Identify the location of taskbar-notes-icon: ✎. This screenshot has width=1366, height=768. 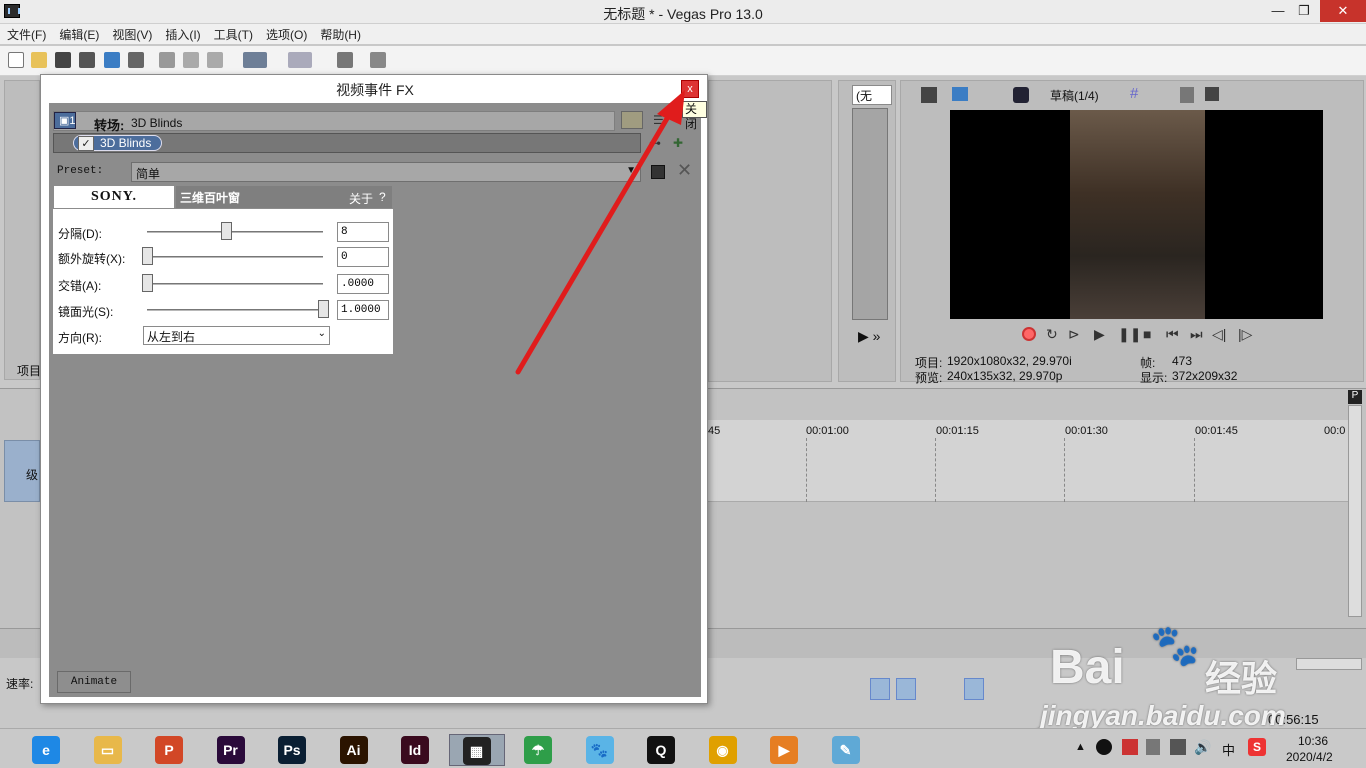
(846, 750).